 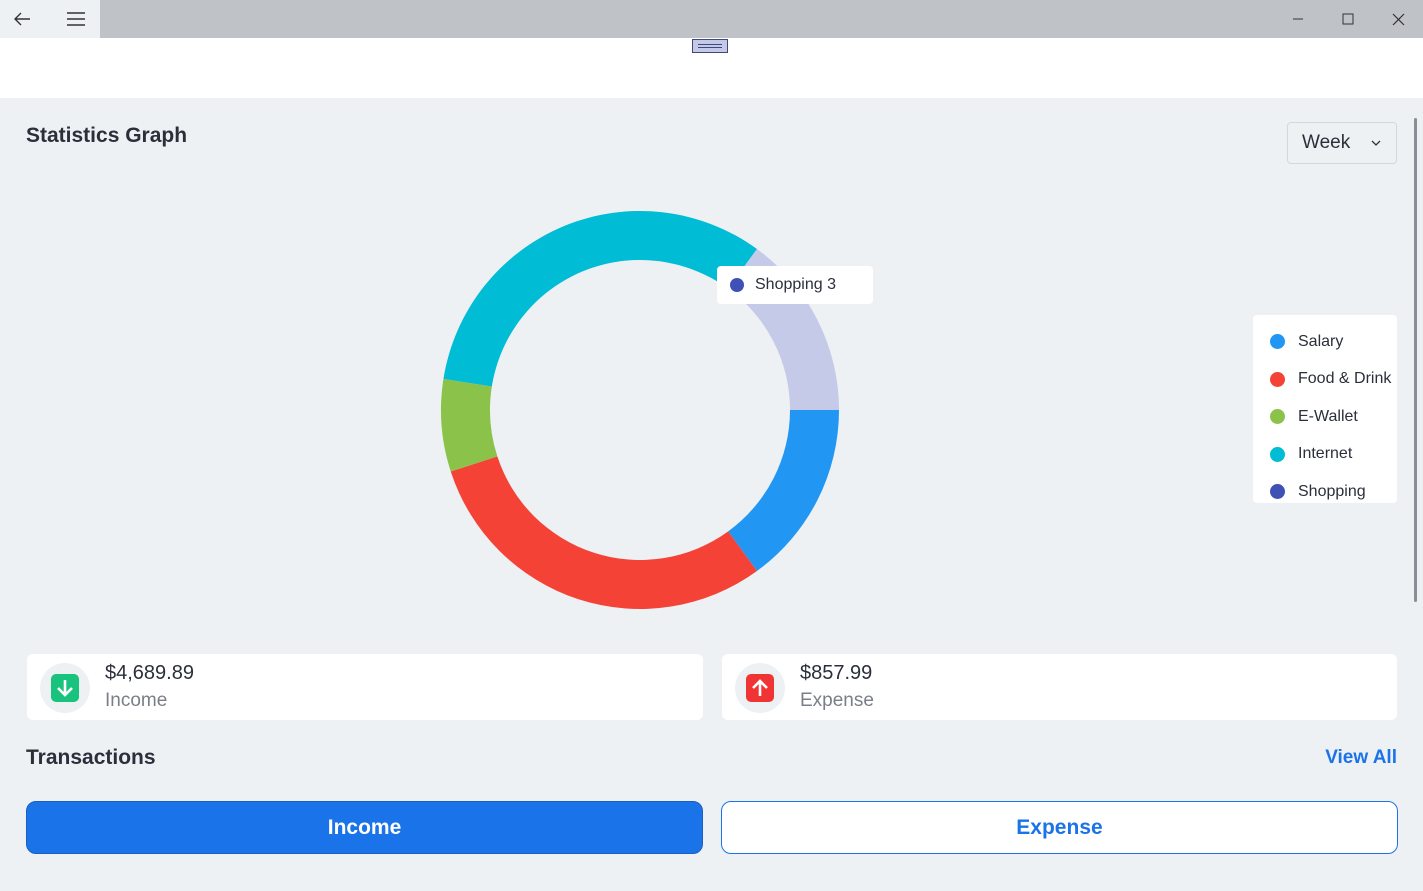 I want to click on close-icon, so click(x=1398, y=19).